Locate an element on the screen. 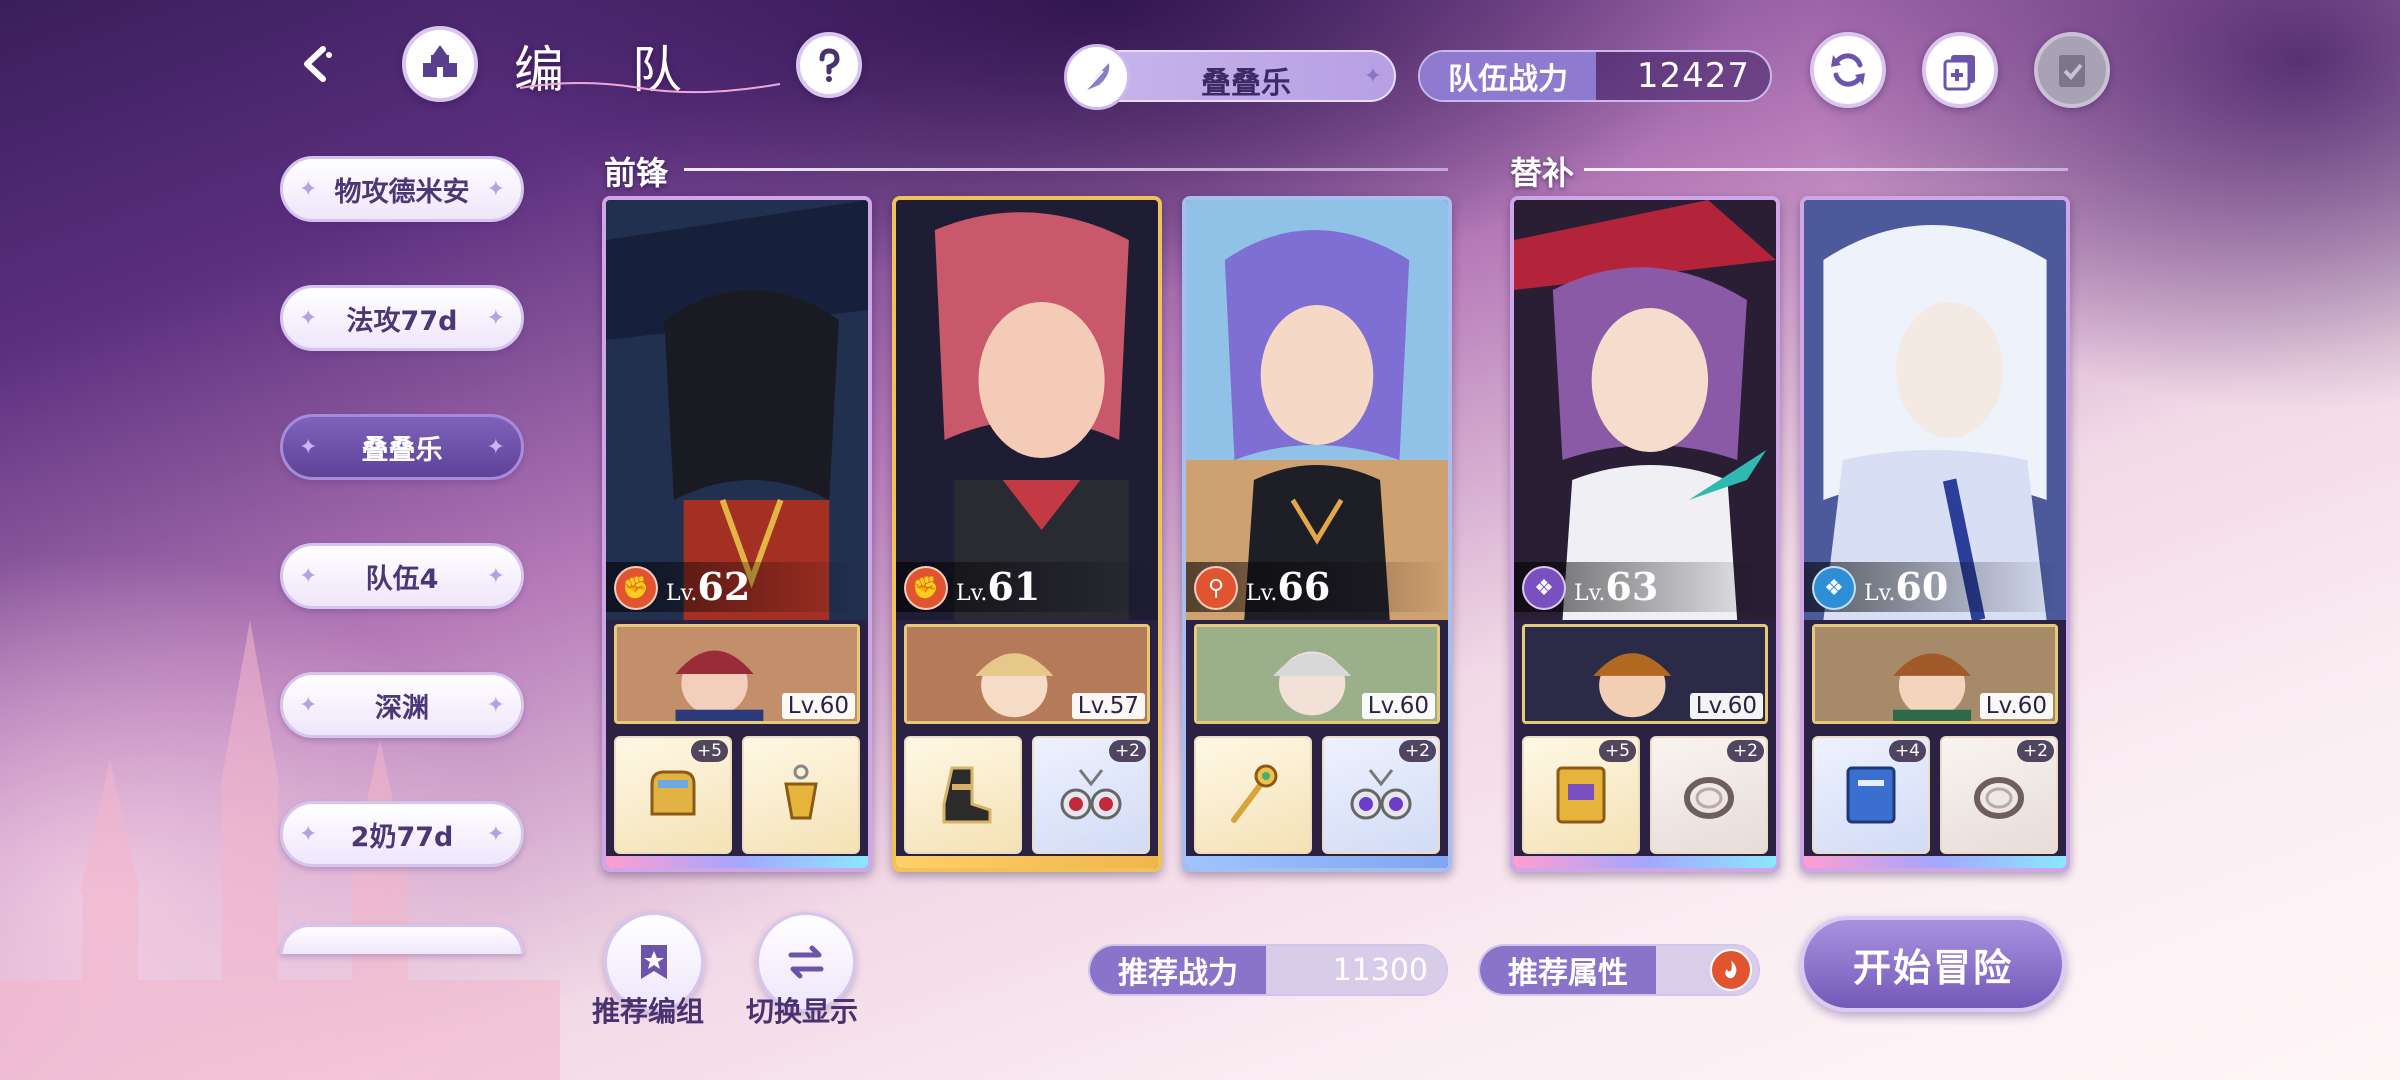 The width and height of the screenshot is (2400, 1080). team-item-label: 物攻德米安 is located at coordinates (402, 192).